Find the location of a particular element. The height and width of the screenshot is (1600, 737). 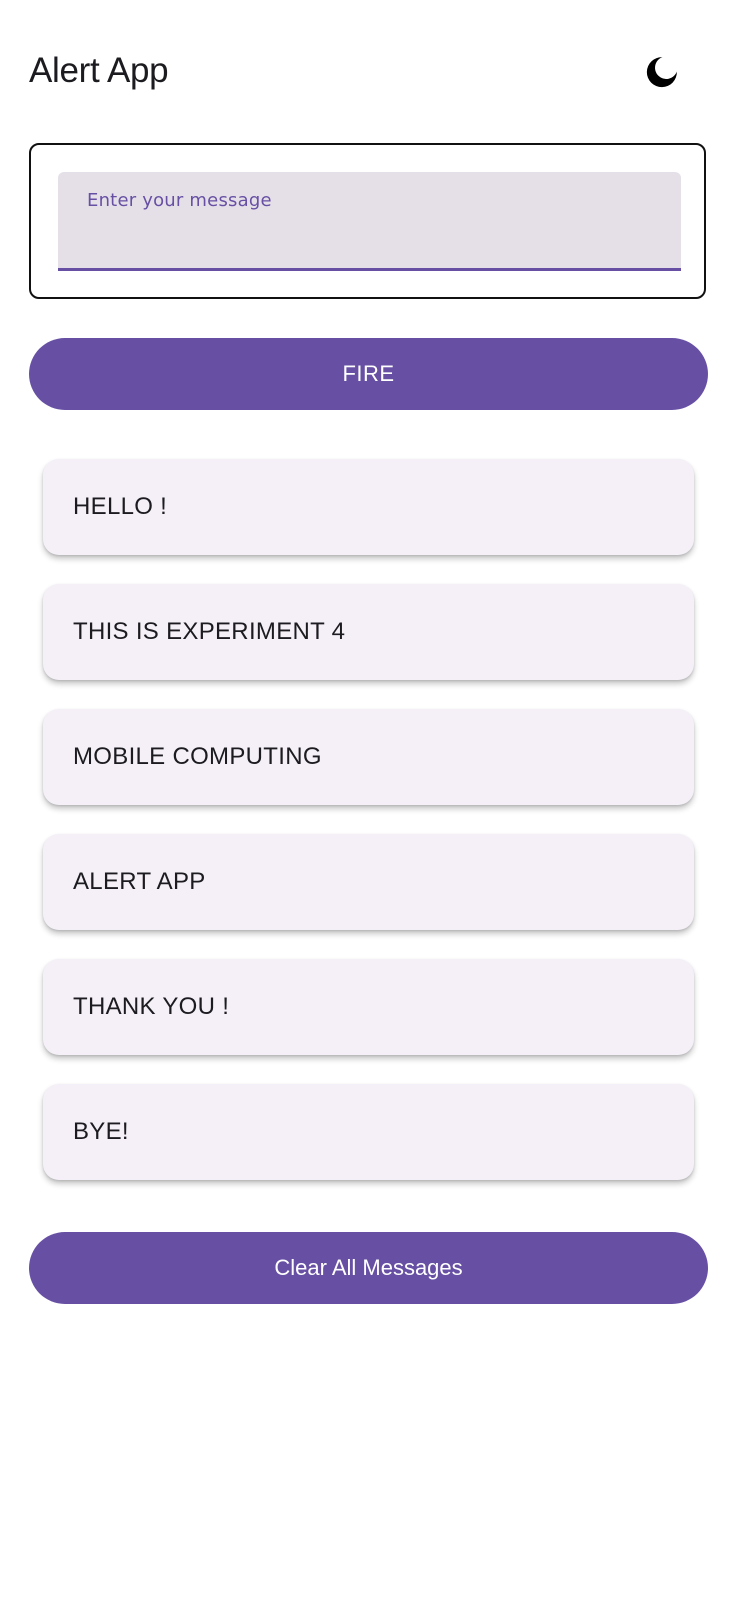

moon-icon is located at coordinates (662, 72).